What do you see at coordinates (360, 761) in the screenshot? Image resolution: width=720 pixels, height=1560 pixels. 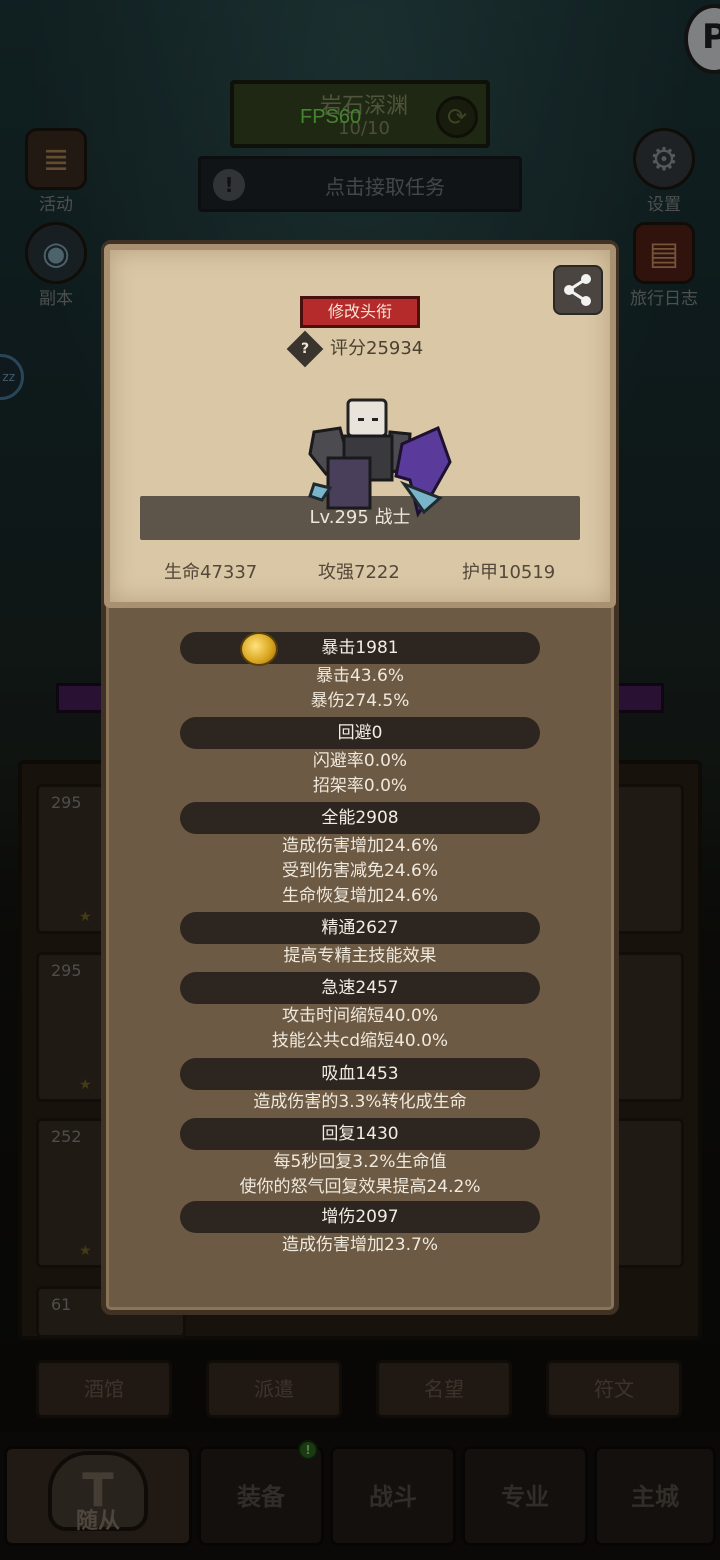 I see `attr-line: 闪避率0.0%` at bounding box center [360, 761].